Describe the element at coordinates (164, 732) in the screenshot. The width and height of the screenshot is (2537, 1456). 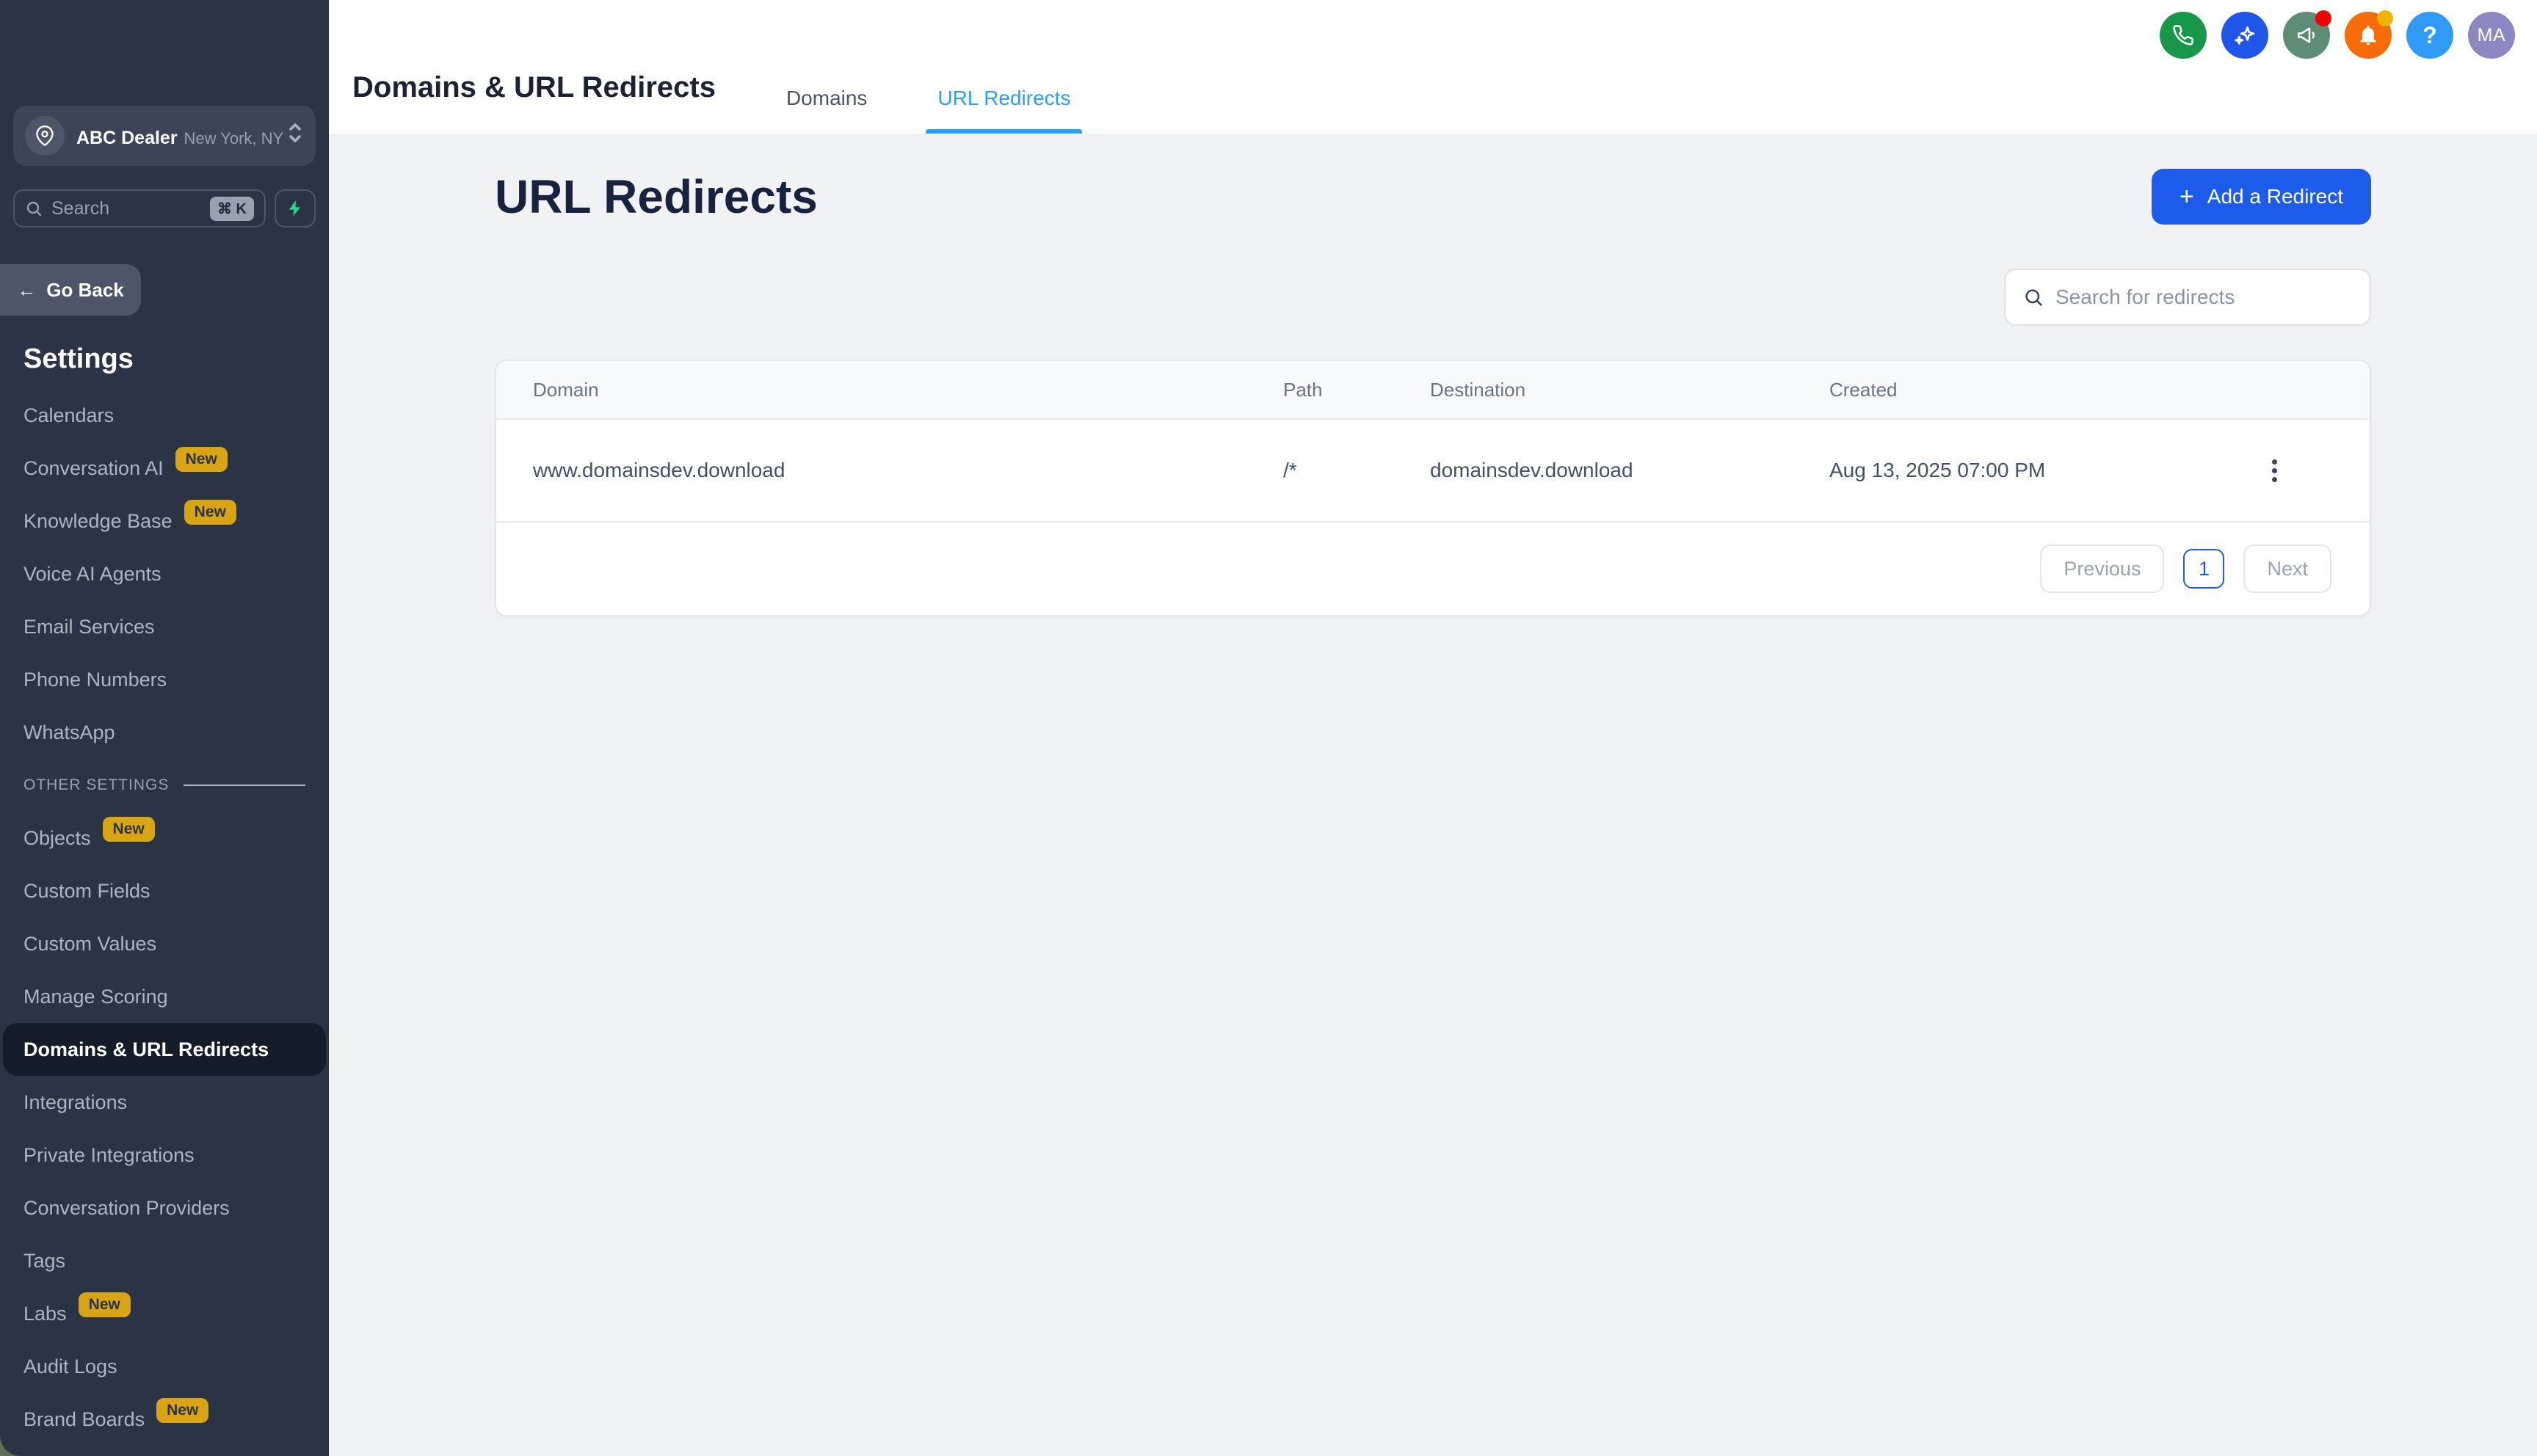
I see `sidebar-item-whatsapp: WhatsApp` at that location.